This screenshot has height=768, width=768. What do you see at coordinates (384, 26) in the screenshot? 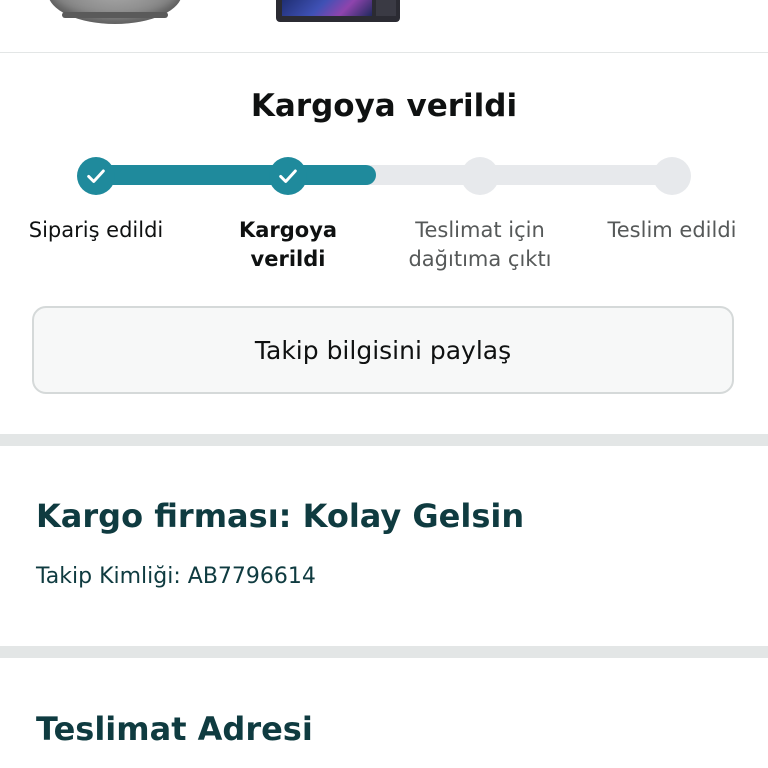
I see `product-images-strip` at bounding box center [384, 26].